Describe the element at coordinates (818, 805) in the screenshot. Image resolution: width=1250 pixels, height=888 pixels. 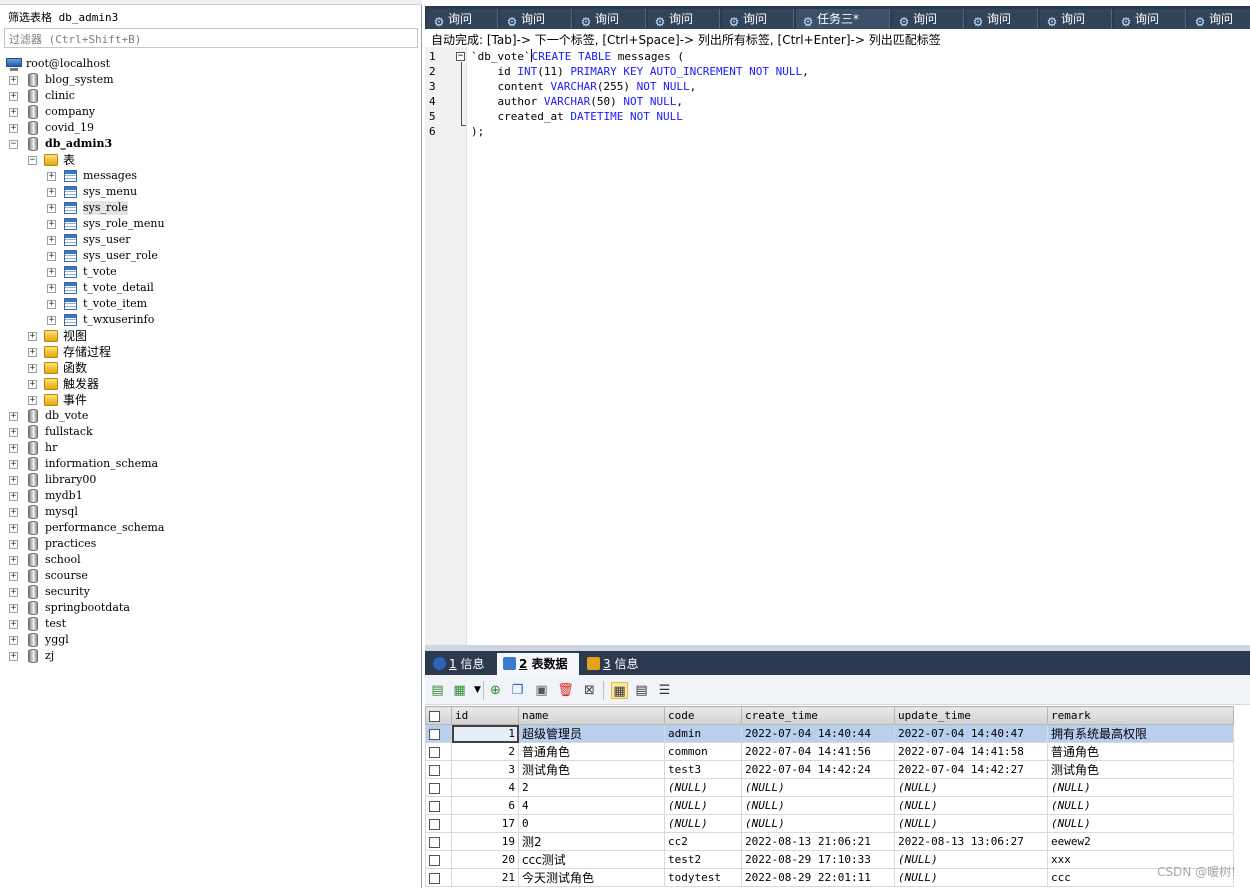
I see `cell-create_time: (NULL)` at that location.